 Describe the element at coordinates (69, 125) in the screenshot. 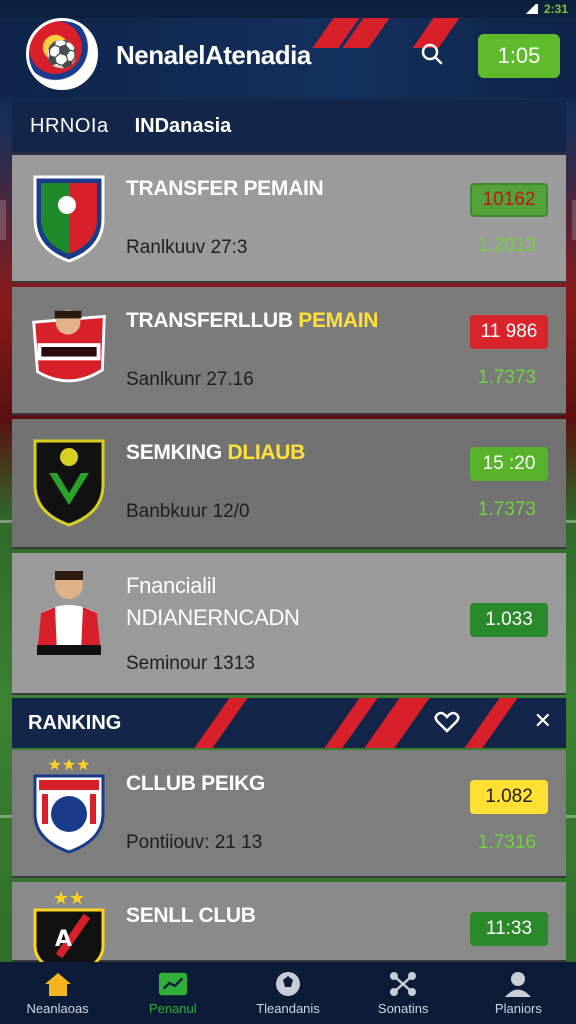

I see `section-label-left: HRNOIa` at that location.